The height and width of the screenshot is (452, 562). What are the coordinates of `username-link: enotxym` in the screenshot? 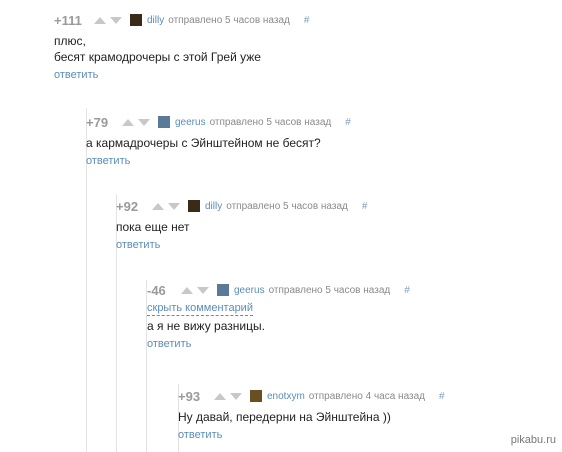 It's located at (286, 396).